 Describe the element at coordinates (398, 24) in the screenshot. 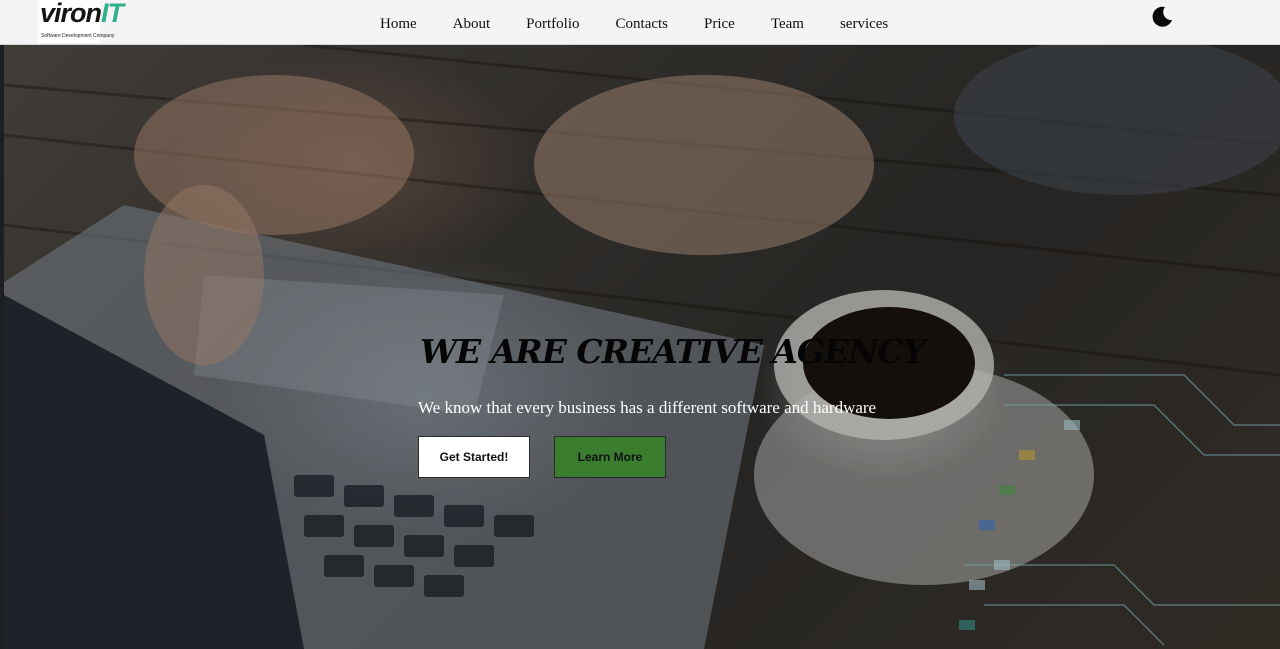

I see `nav-link-home: Home` at that location.